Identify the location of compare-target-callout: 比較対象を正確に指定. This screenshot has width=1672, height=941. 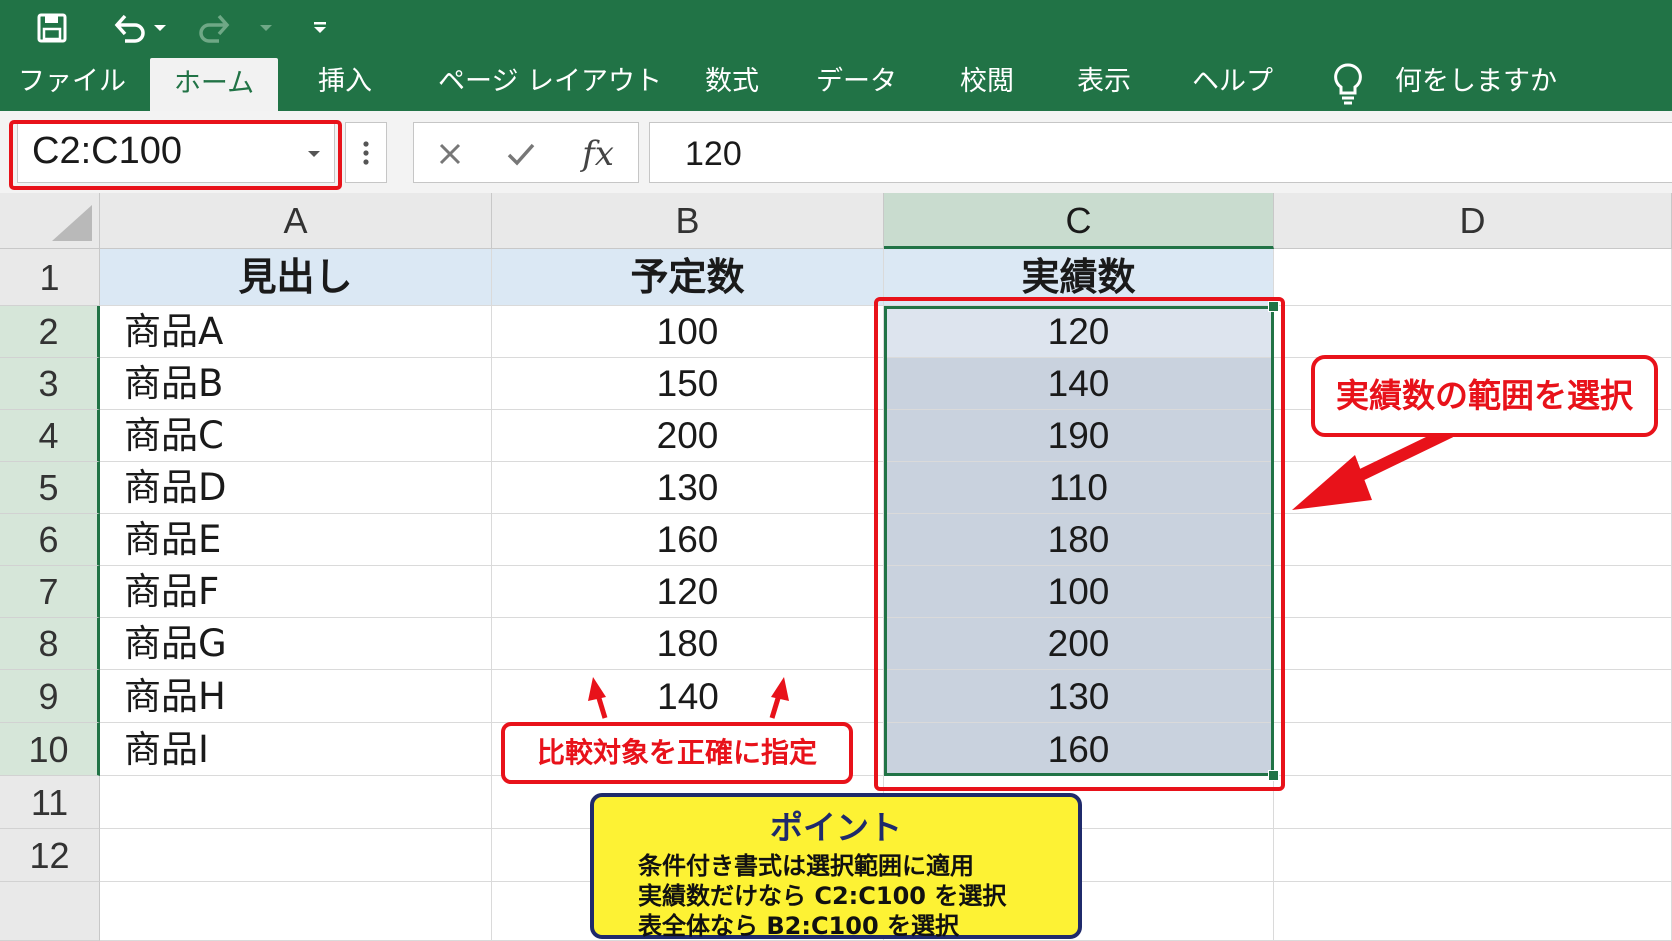
(677, 753).